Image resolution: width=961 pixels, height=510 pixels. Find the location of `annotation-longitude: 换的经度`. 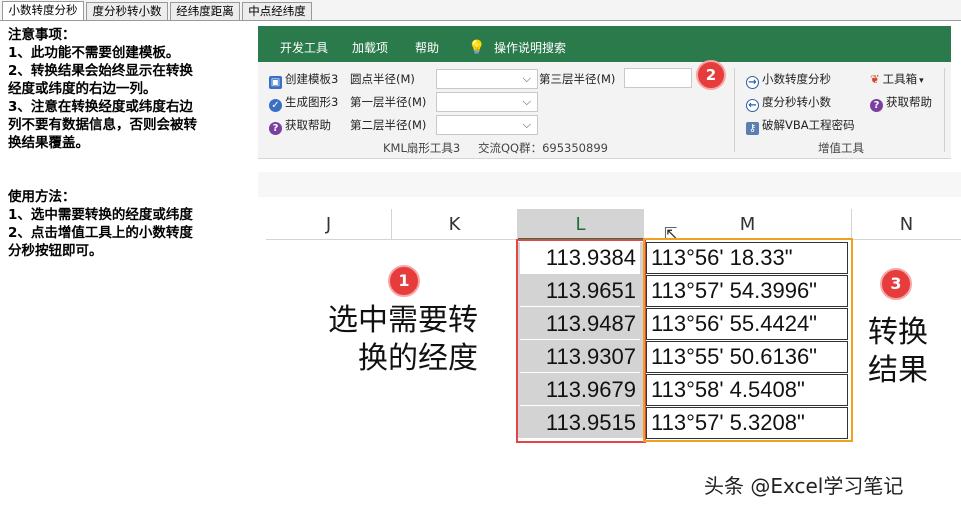

annotation-longitude: 换的经度 is located at coordinates (418, 358).